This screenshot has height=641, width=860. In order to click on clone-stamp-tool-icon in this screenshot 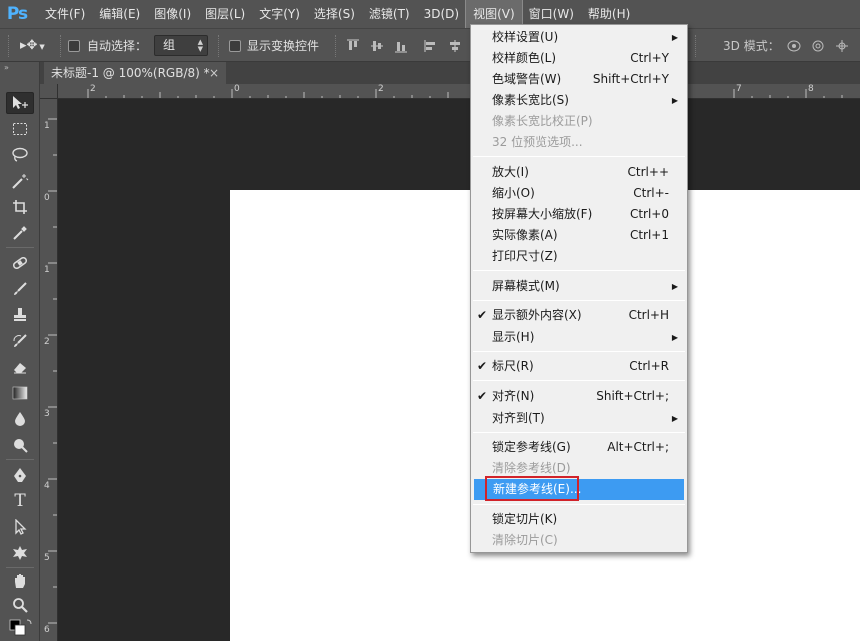, I will do `click(20, 315)`.